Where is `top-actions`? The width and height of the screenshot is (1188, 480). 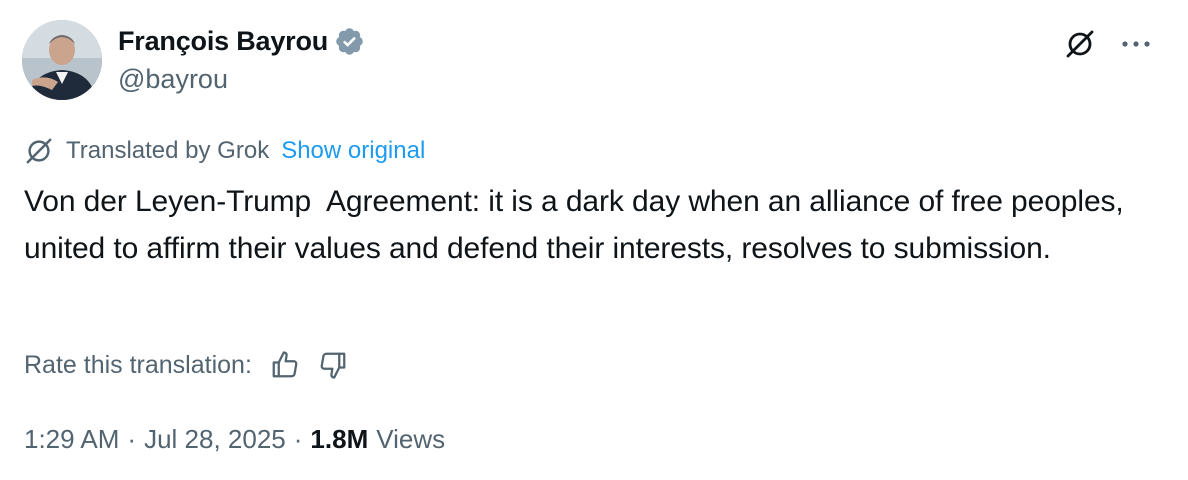
top-actions is located at coordinates (1109, 44).